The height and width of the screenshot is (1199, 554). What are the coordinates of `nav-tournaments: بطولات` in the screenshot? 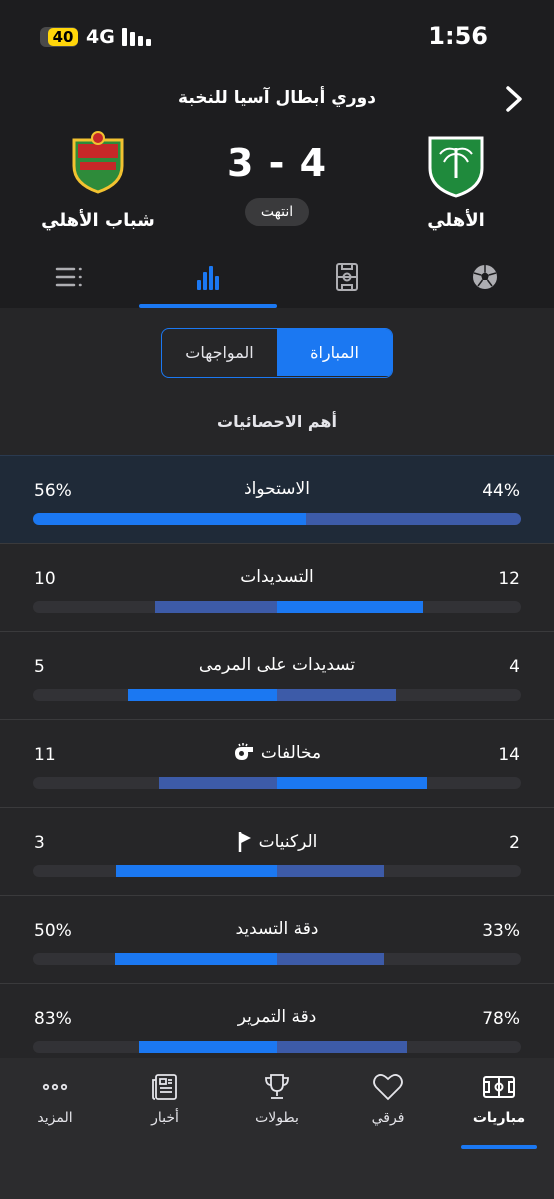 It's located at (277, 1112).